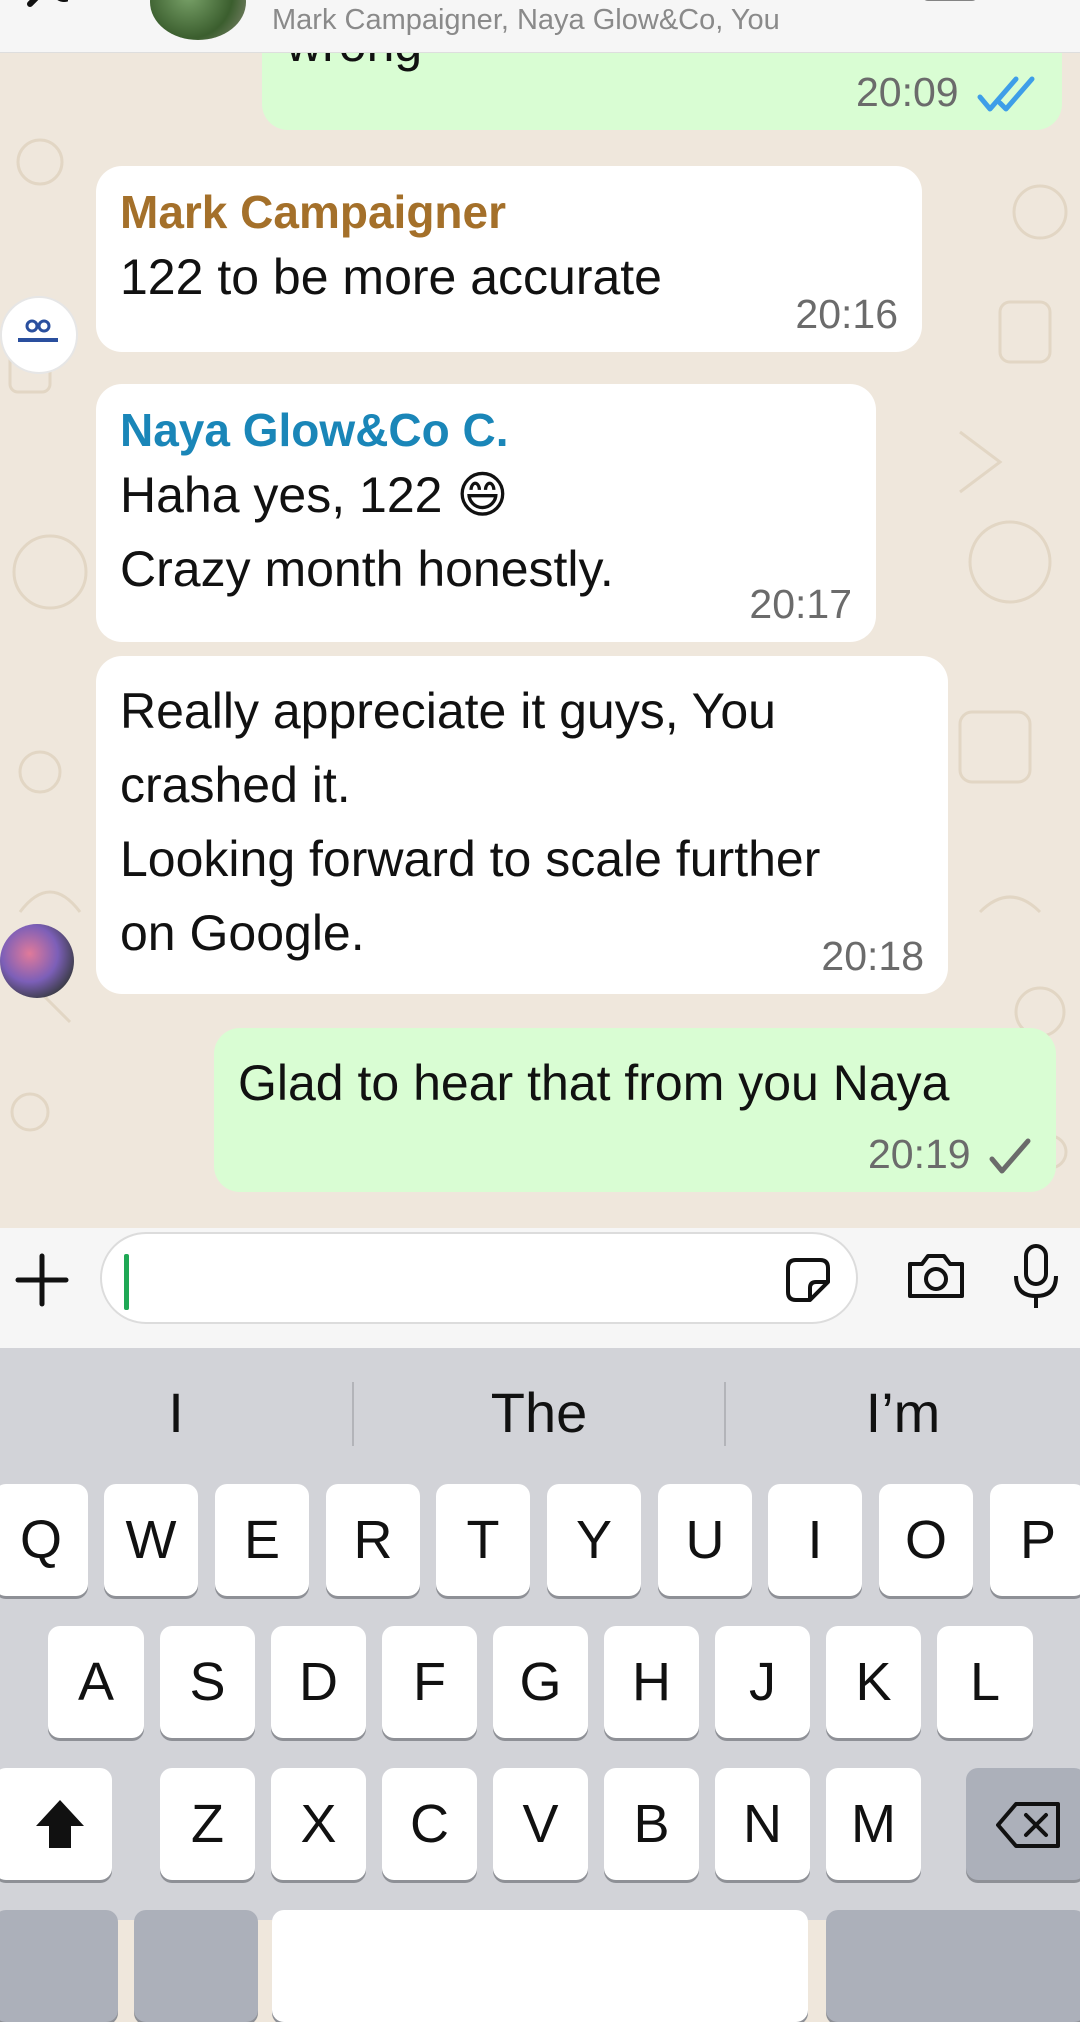  I want to click on key-y: Y, so click(594, 1540).